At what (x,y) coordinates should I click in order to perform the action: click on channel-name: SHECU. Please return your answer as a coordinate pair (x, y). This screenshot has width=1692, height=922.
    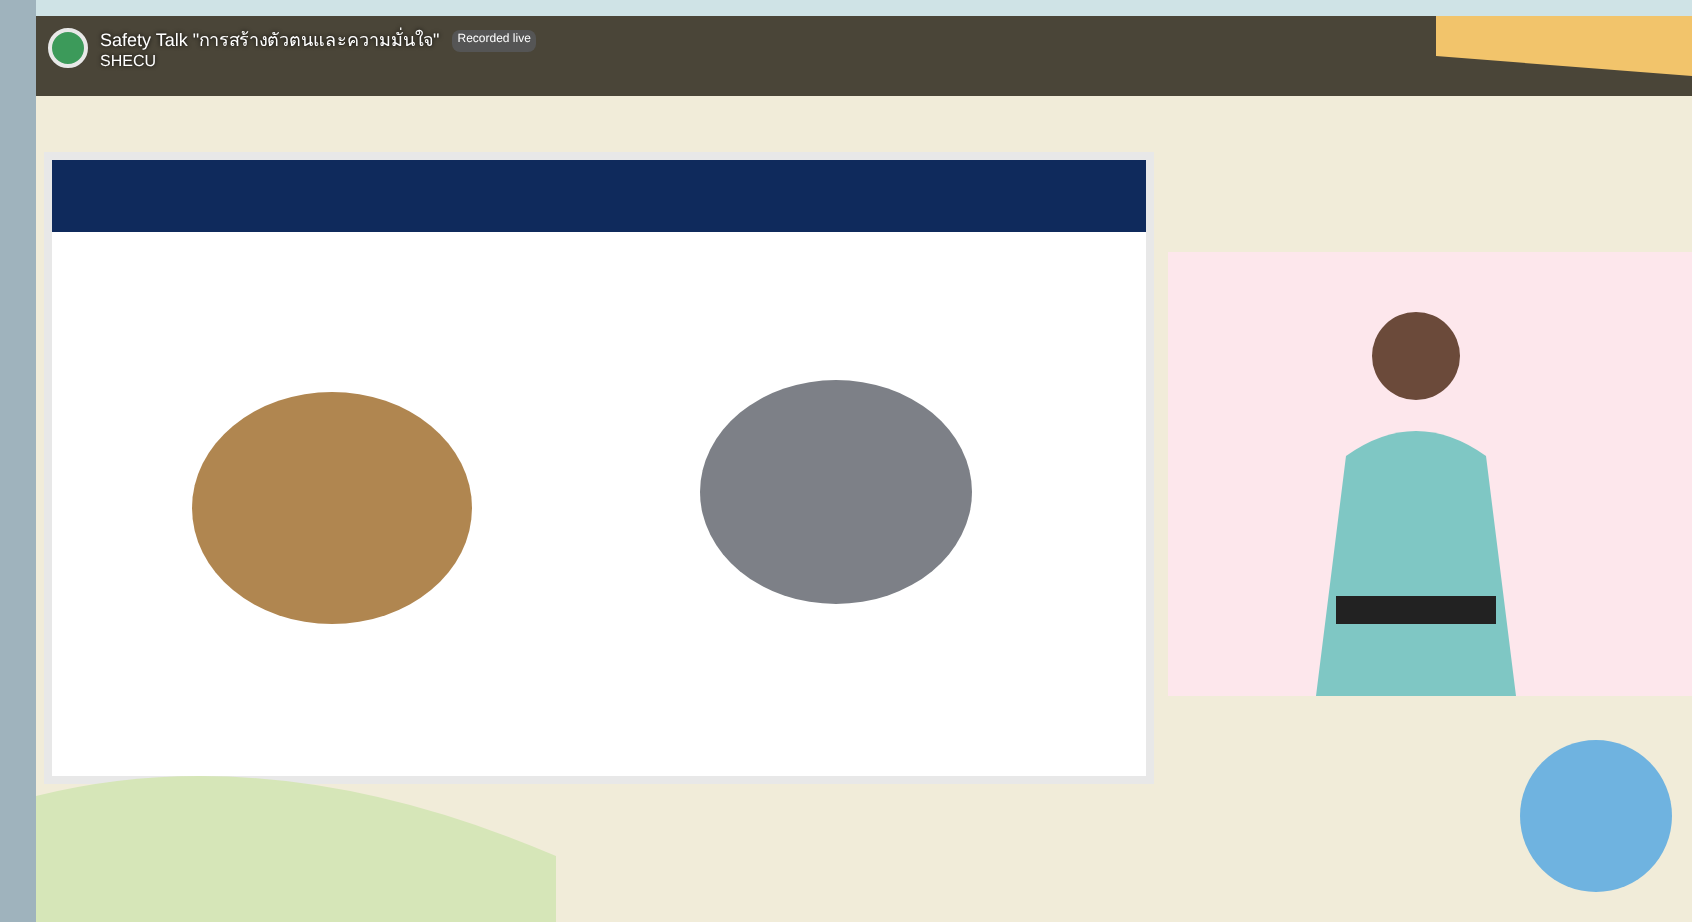
    Looking at the image, I should click on (318, 62).